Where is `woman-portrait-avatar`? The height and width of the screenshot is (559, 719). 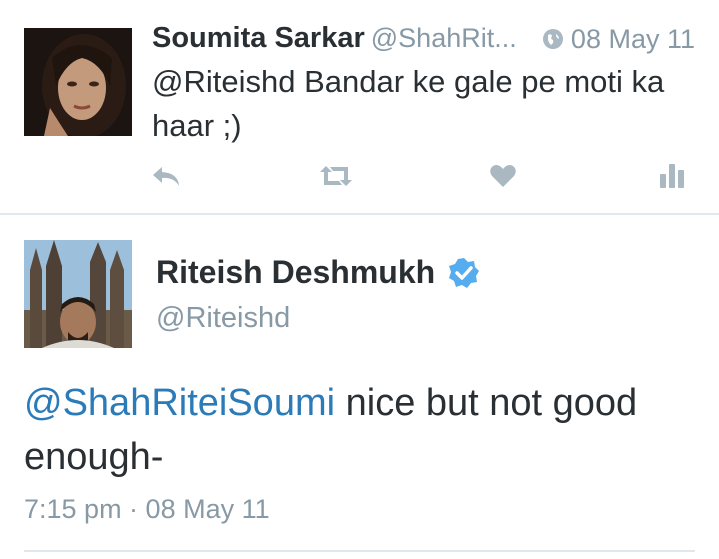 woman-portrait-avatar is located at coordinates (78, 82).